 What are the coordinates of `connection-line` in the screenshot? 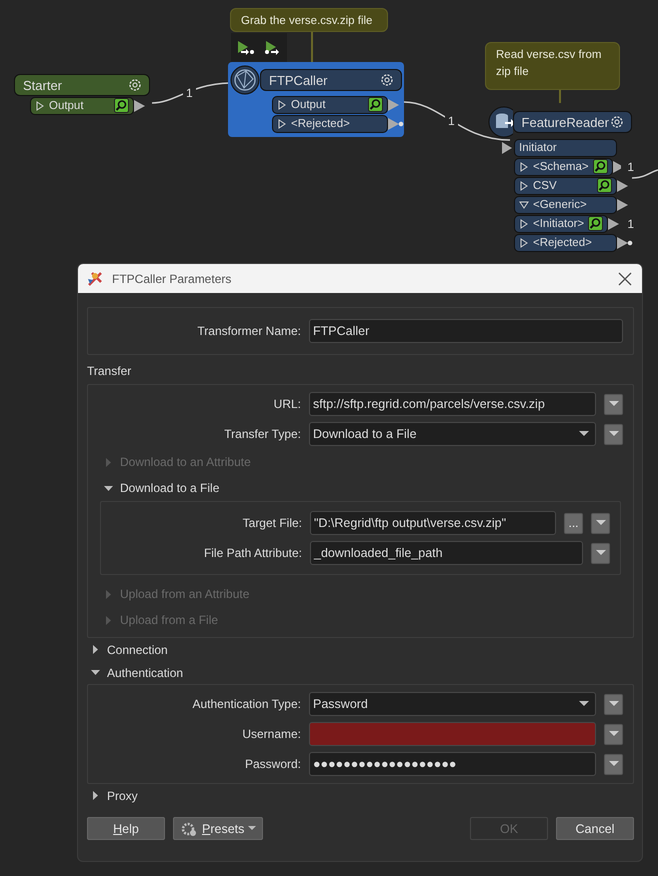 It's located at (645, 174).